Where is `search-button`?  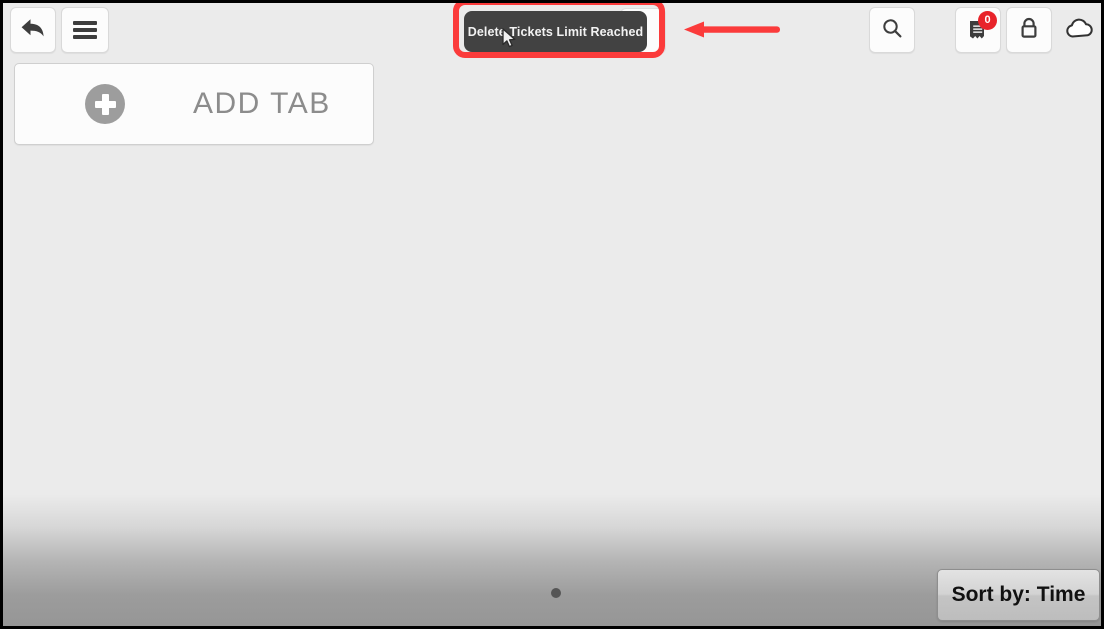
search-button is located at coordinates (892, 30).